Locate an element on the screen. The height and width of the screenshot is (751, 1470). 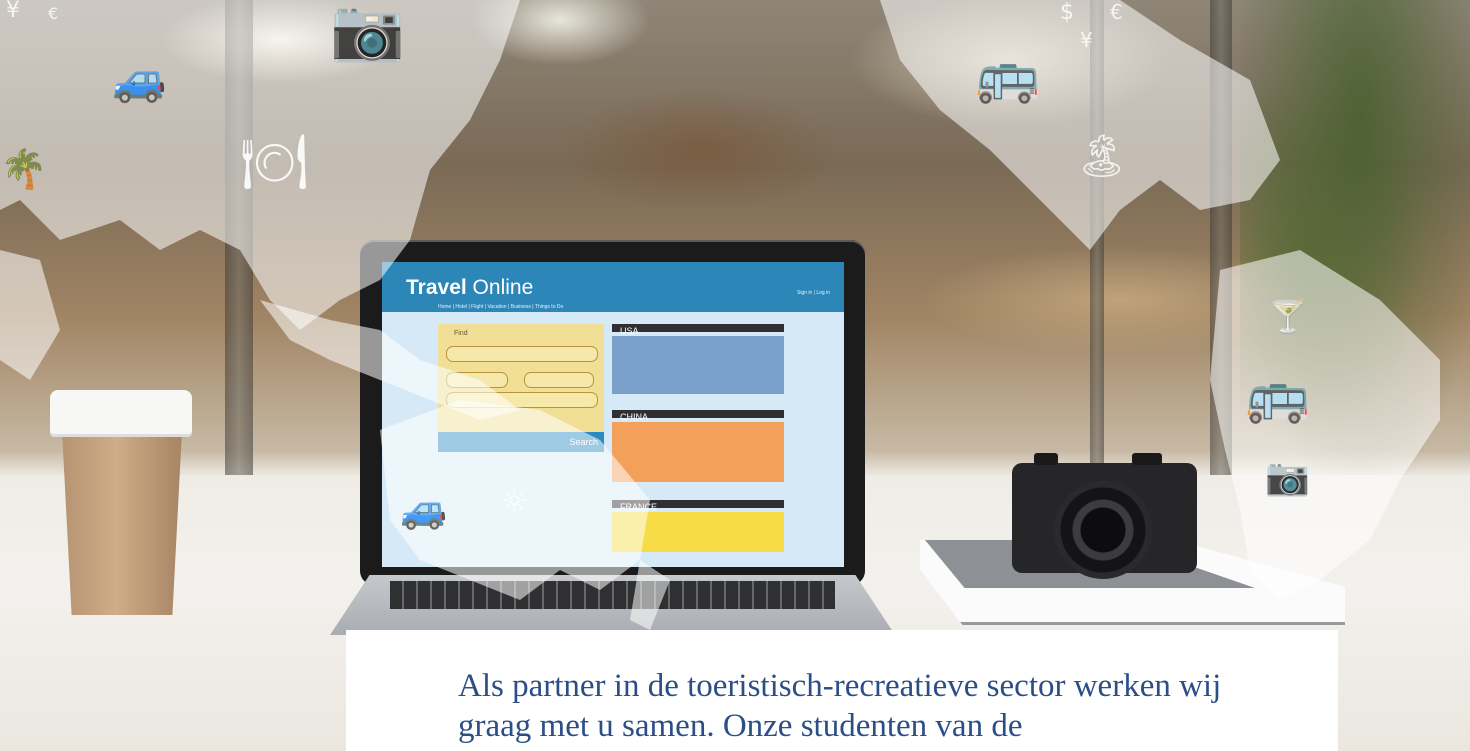
yen-icon: ¥ is located at coordinates (1086, 40).